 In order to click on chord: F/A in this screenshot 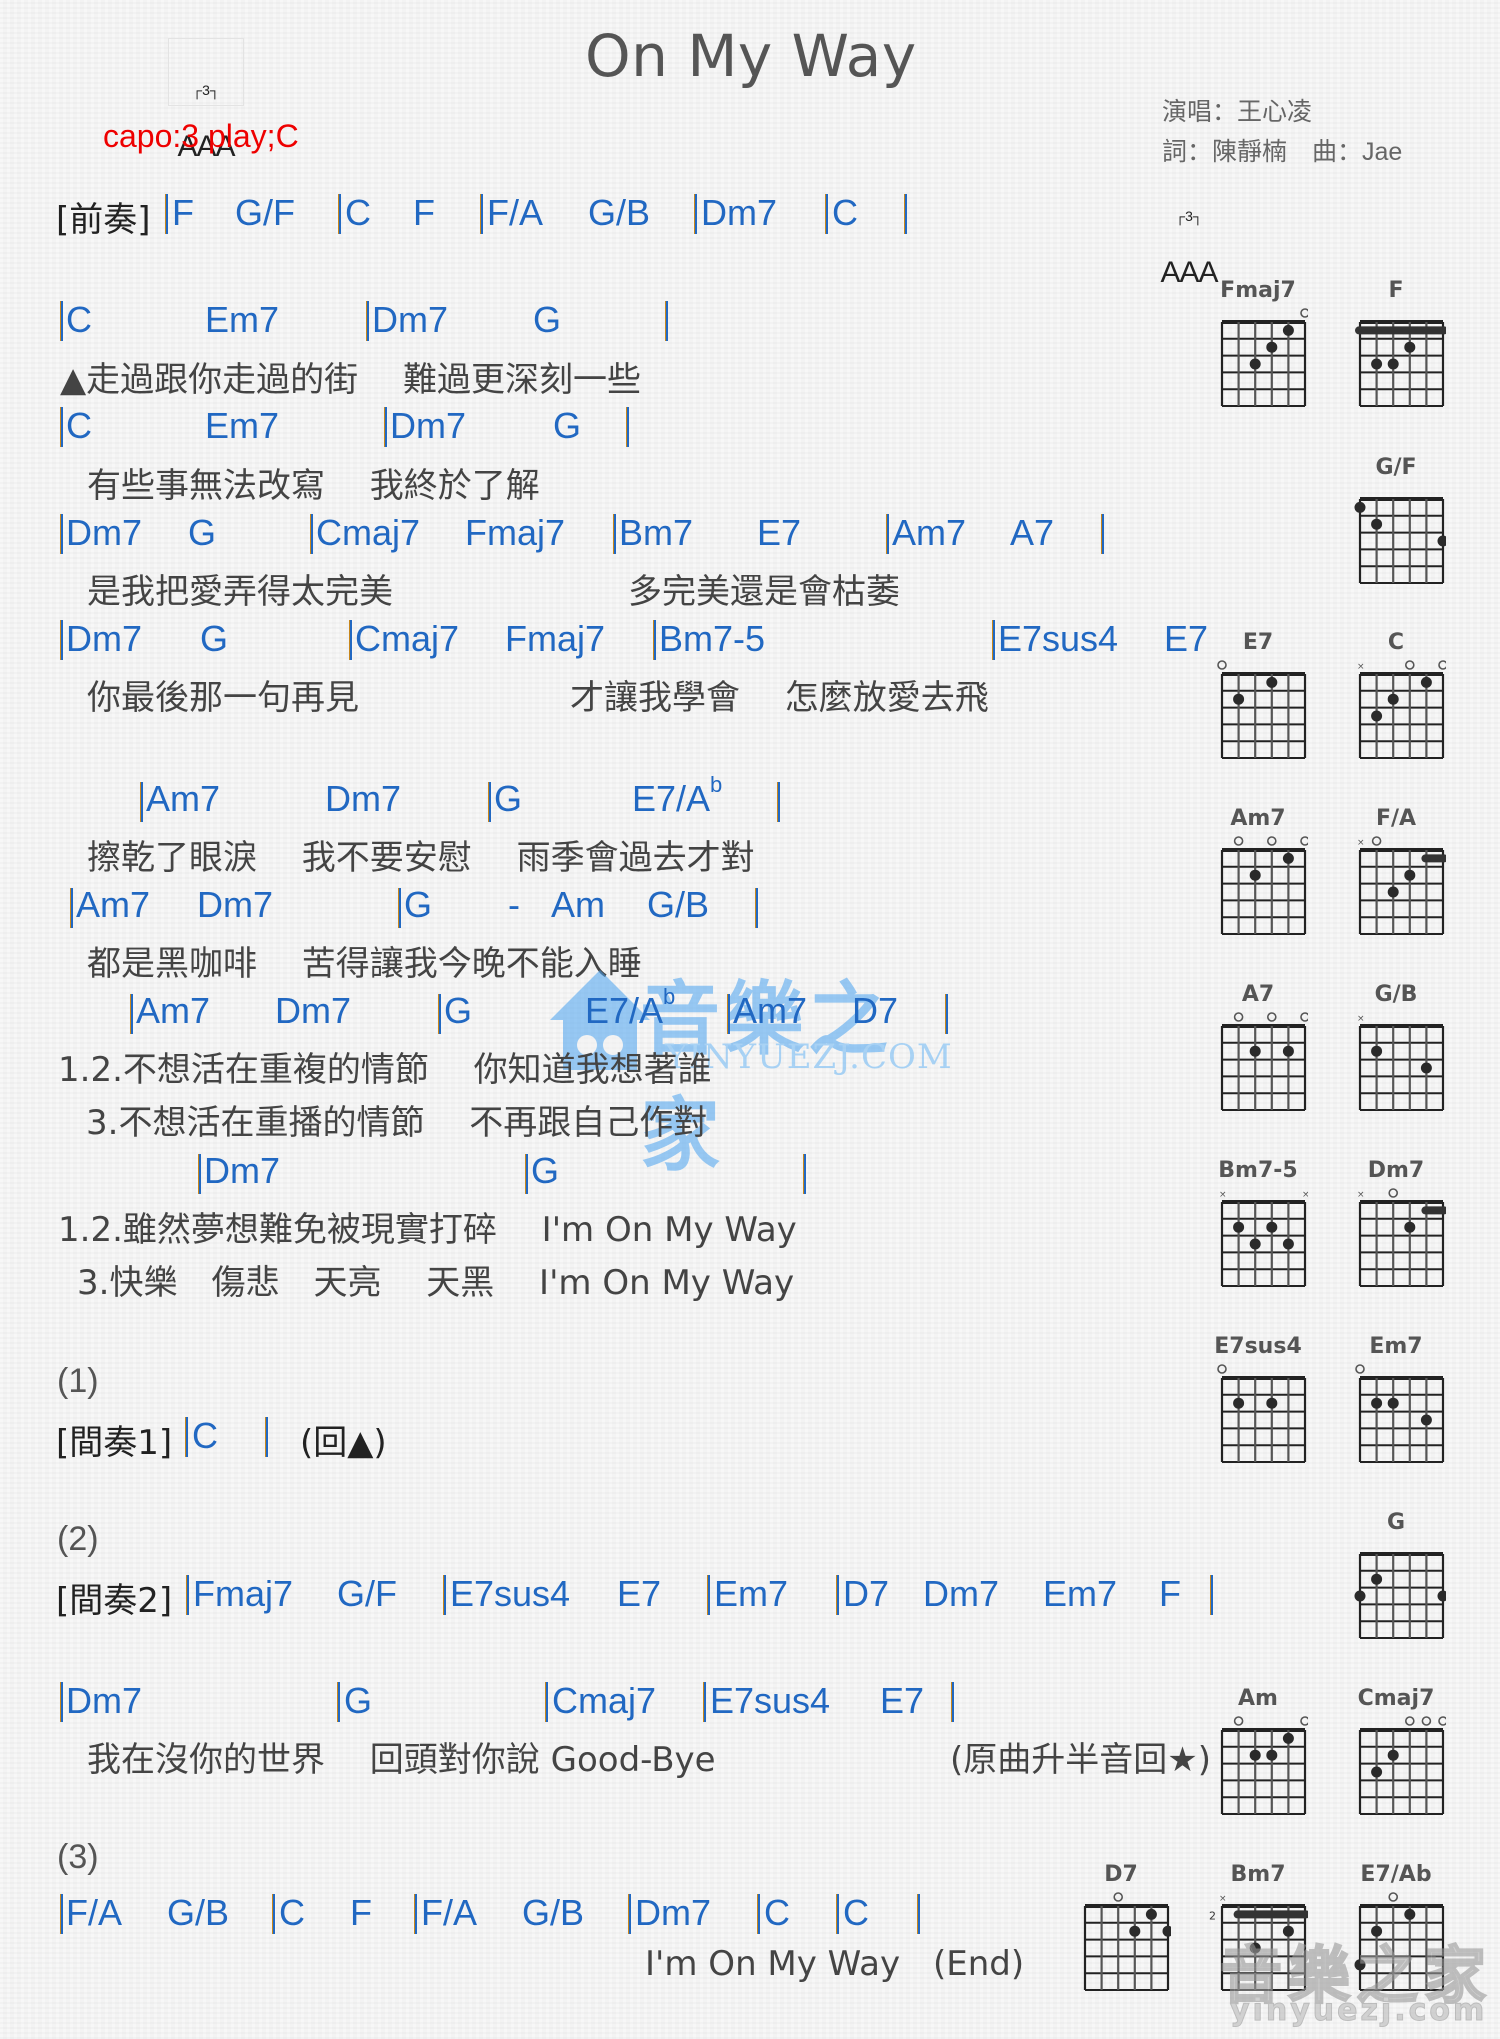, I will do `click(515, 212)`.